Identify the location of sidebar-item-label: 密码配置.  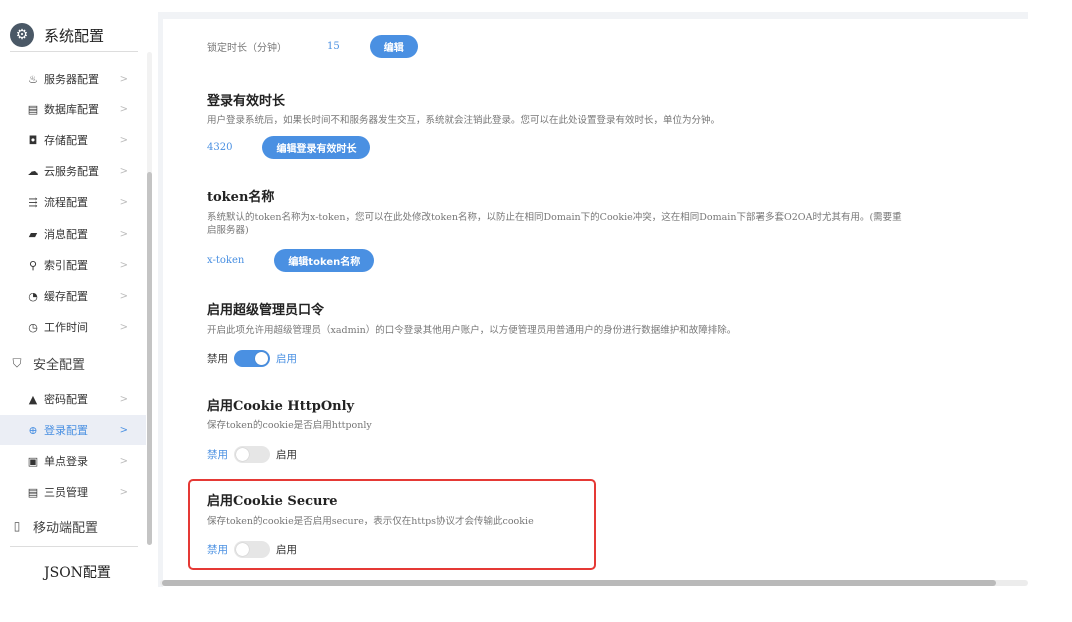
(66, 399).